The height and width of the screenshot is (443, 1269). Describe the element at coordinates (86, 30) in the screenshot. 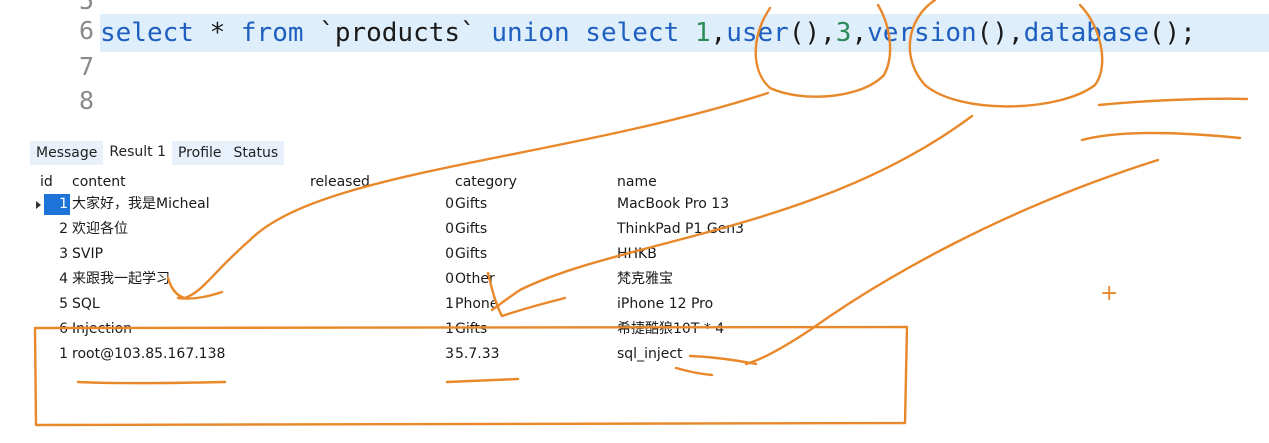

I see `line-number: 6` at that location.